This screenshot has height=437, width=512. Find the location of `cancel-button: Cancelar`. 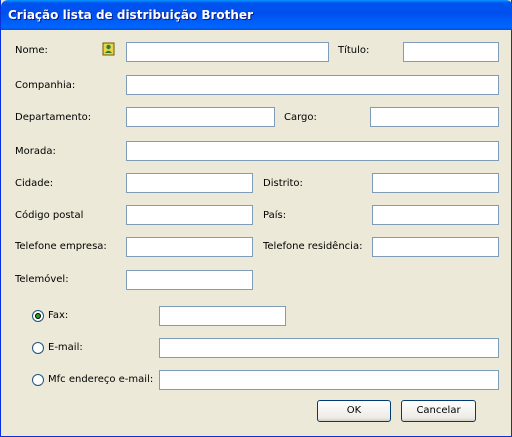

cancel-button: Cancelar is located at coordinates (438, 411).